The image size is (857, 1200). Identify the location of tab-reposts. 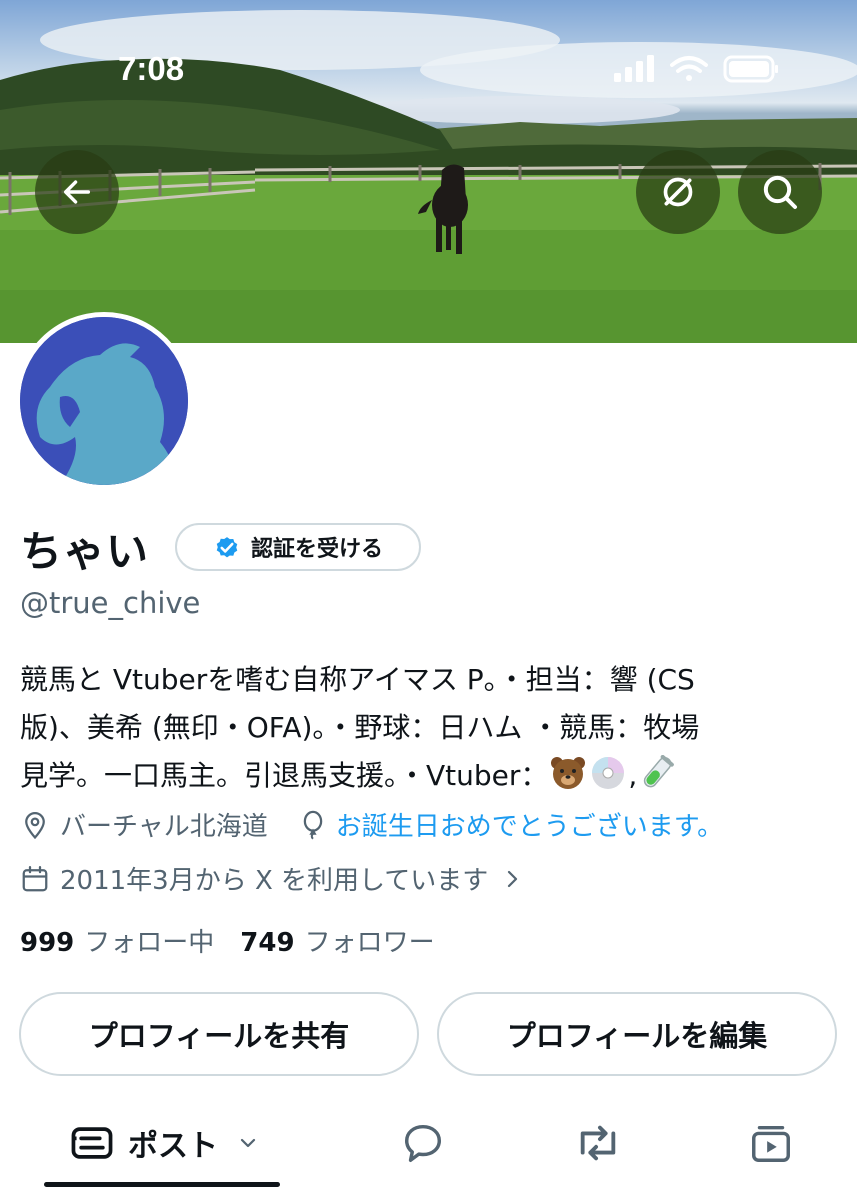
(598, 1143).